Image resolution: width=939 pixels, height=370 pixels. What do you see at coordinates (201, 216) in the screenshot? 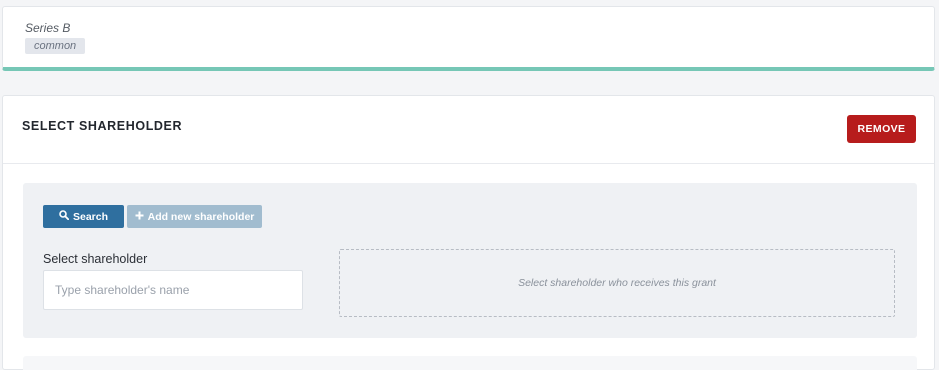
I see `add-new-shareholder-label: Add new shareholder` at bounding box center [201, 216].